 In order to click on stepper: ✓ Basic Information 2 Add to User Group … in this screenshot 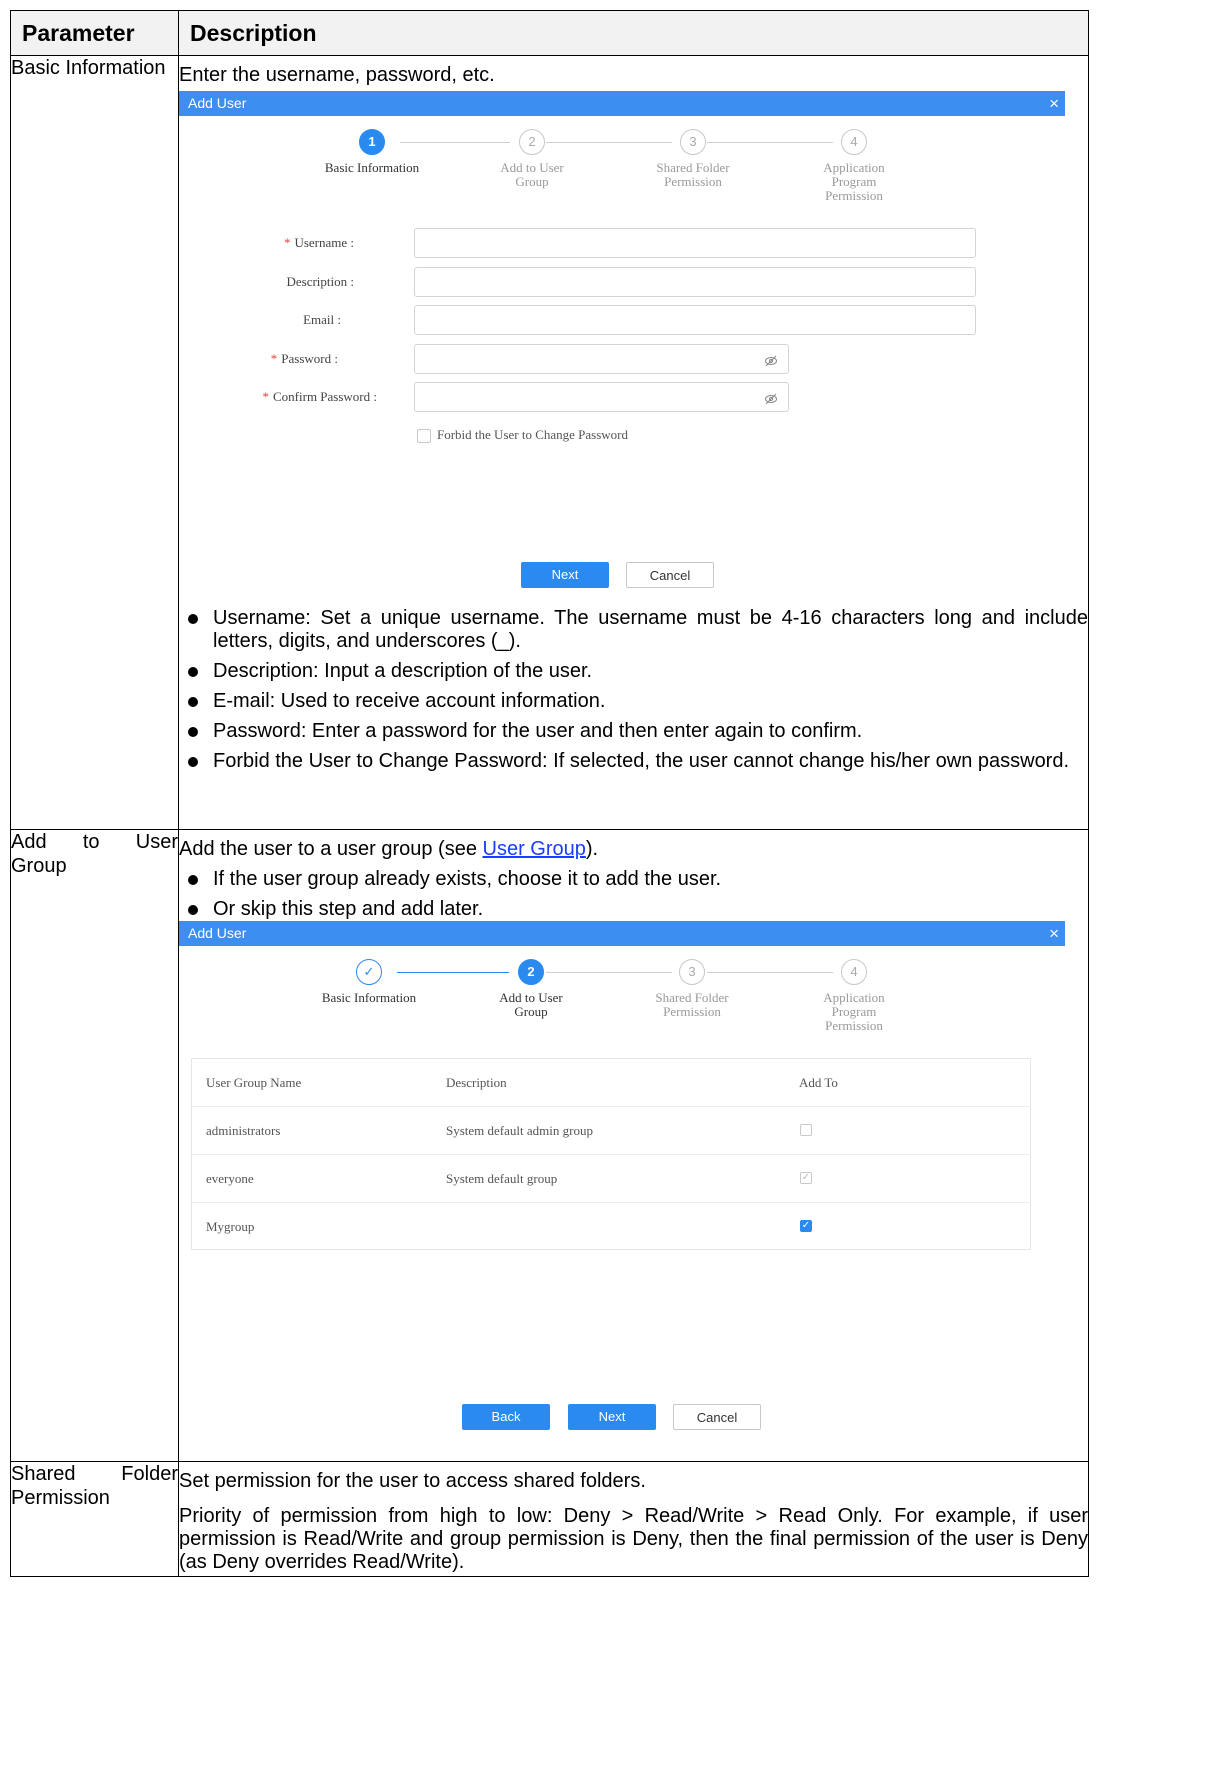, I will do `click(622, 1001)`.